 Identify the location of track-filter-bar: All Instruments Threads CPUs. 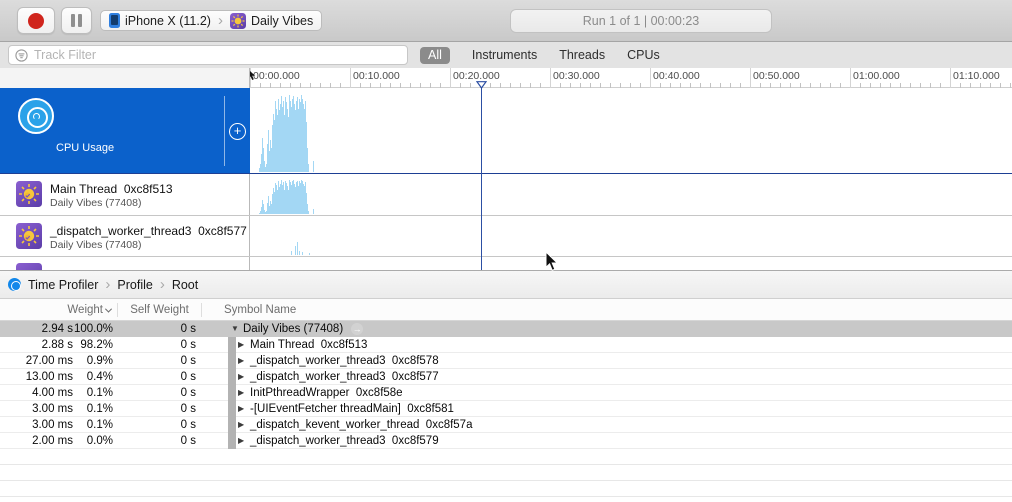
(506, 55).